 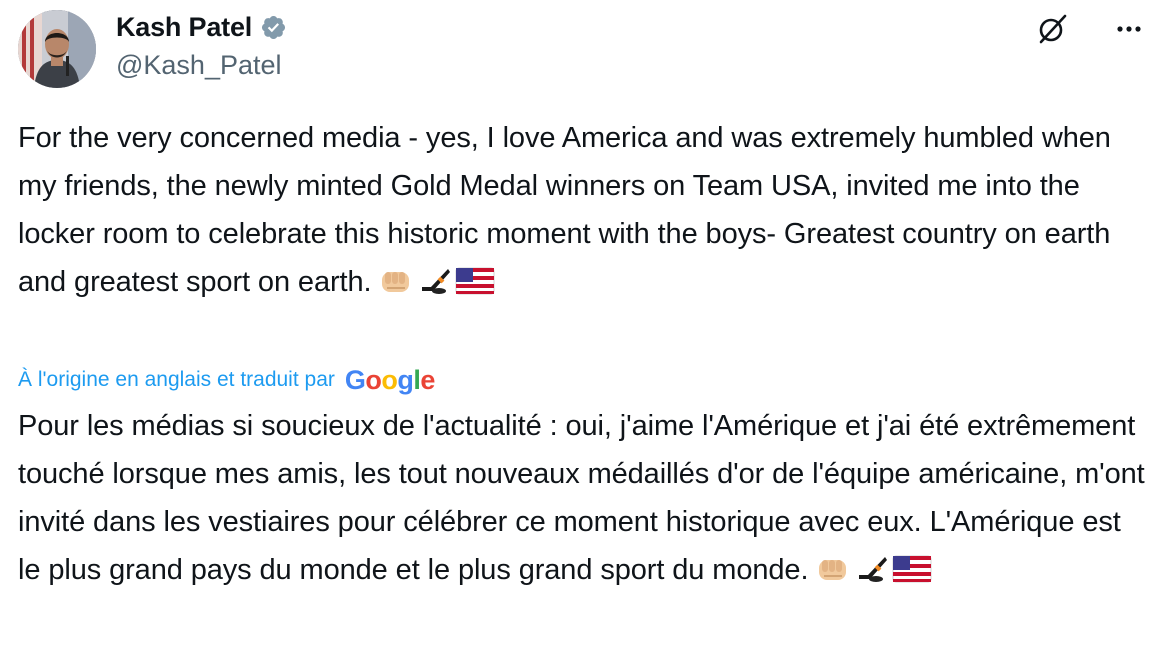 I want to click on google-logo: Google, so click(x=390, y=379).